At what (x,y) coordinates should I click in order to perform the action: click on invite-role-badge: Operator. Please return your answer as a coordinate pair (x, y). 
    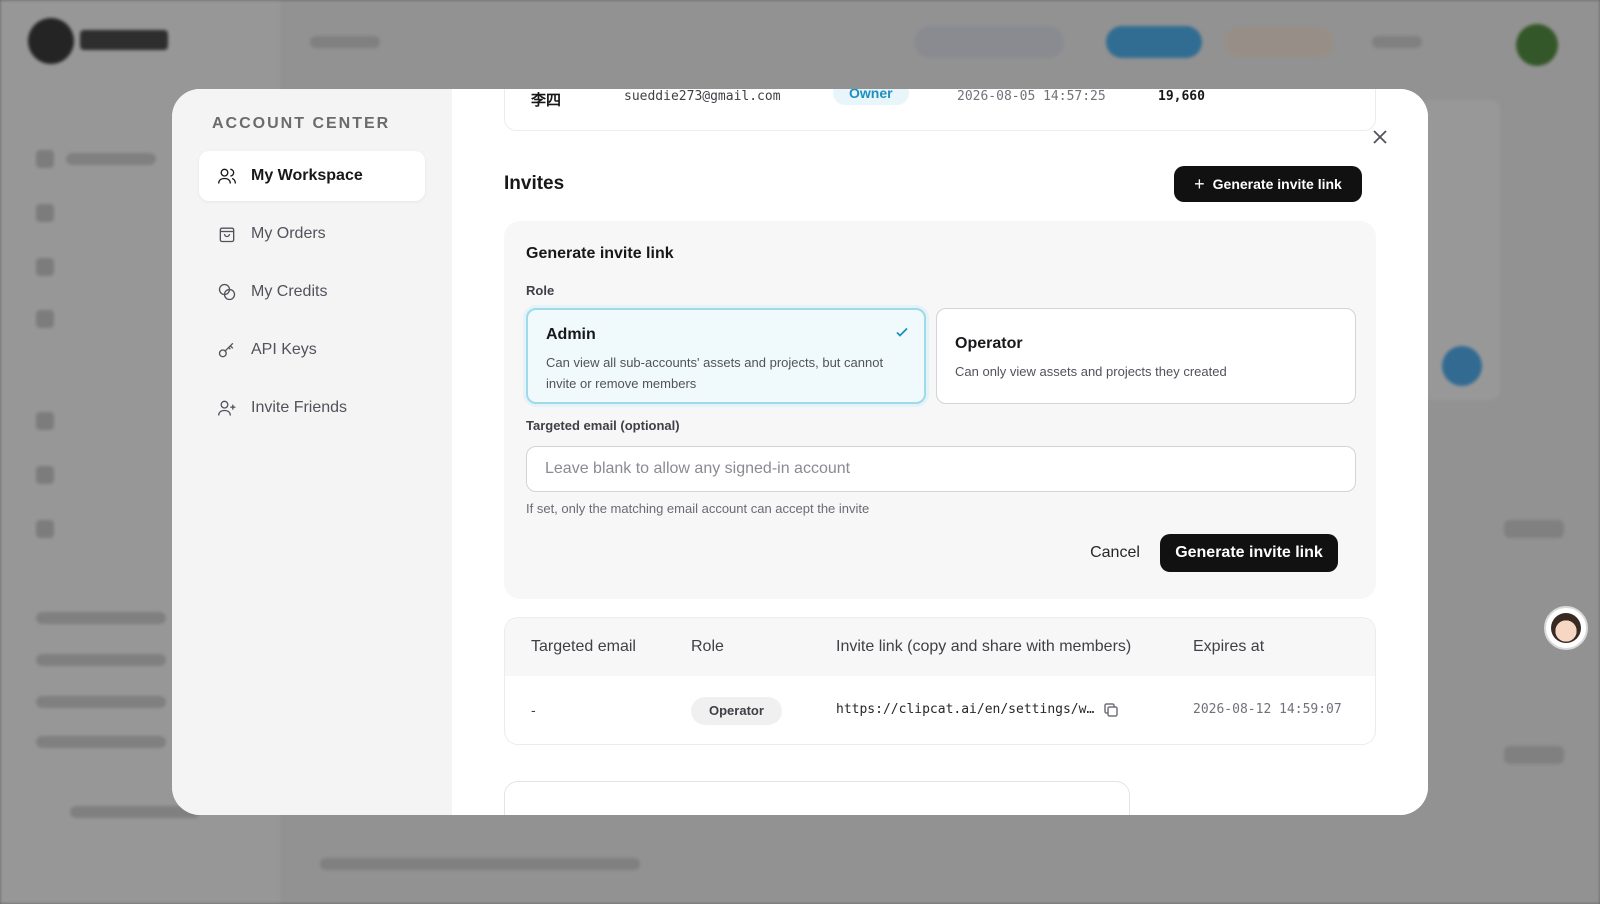
    Looking at the image, I should click on (736, 711).